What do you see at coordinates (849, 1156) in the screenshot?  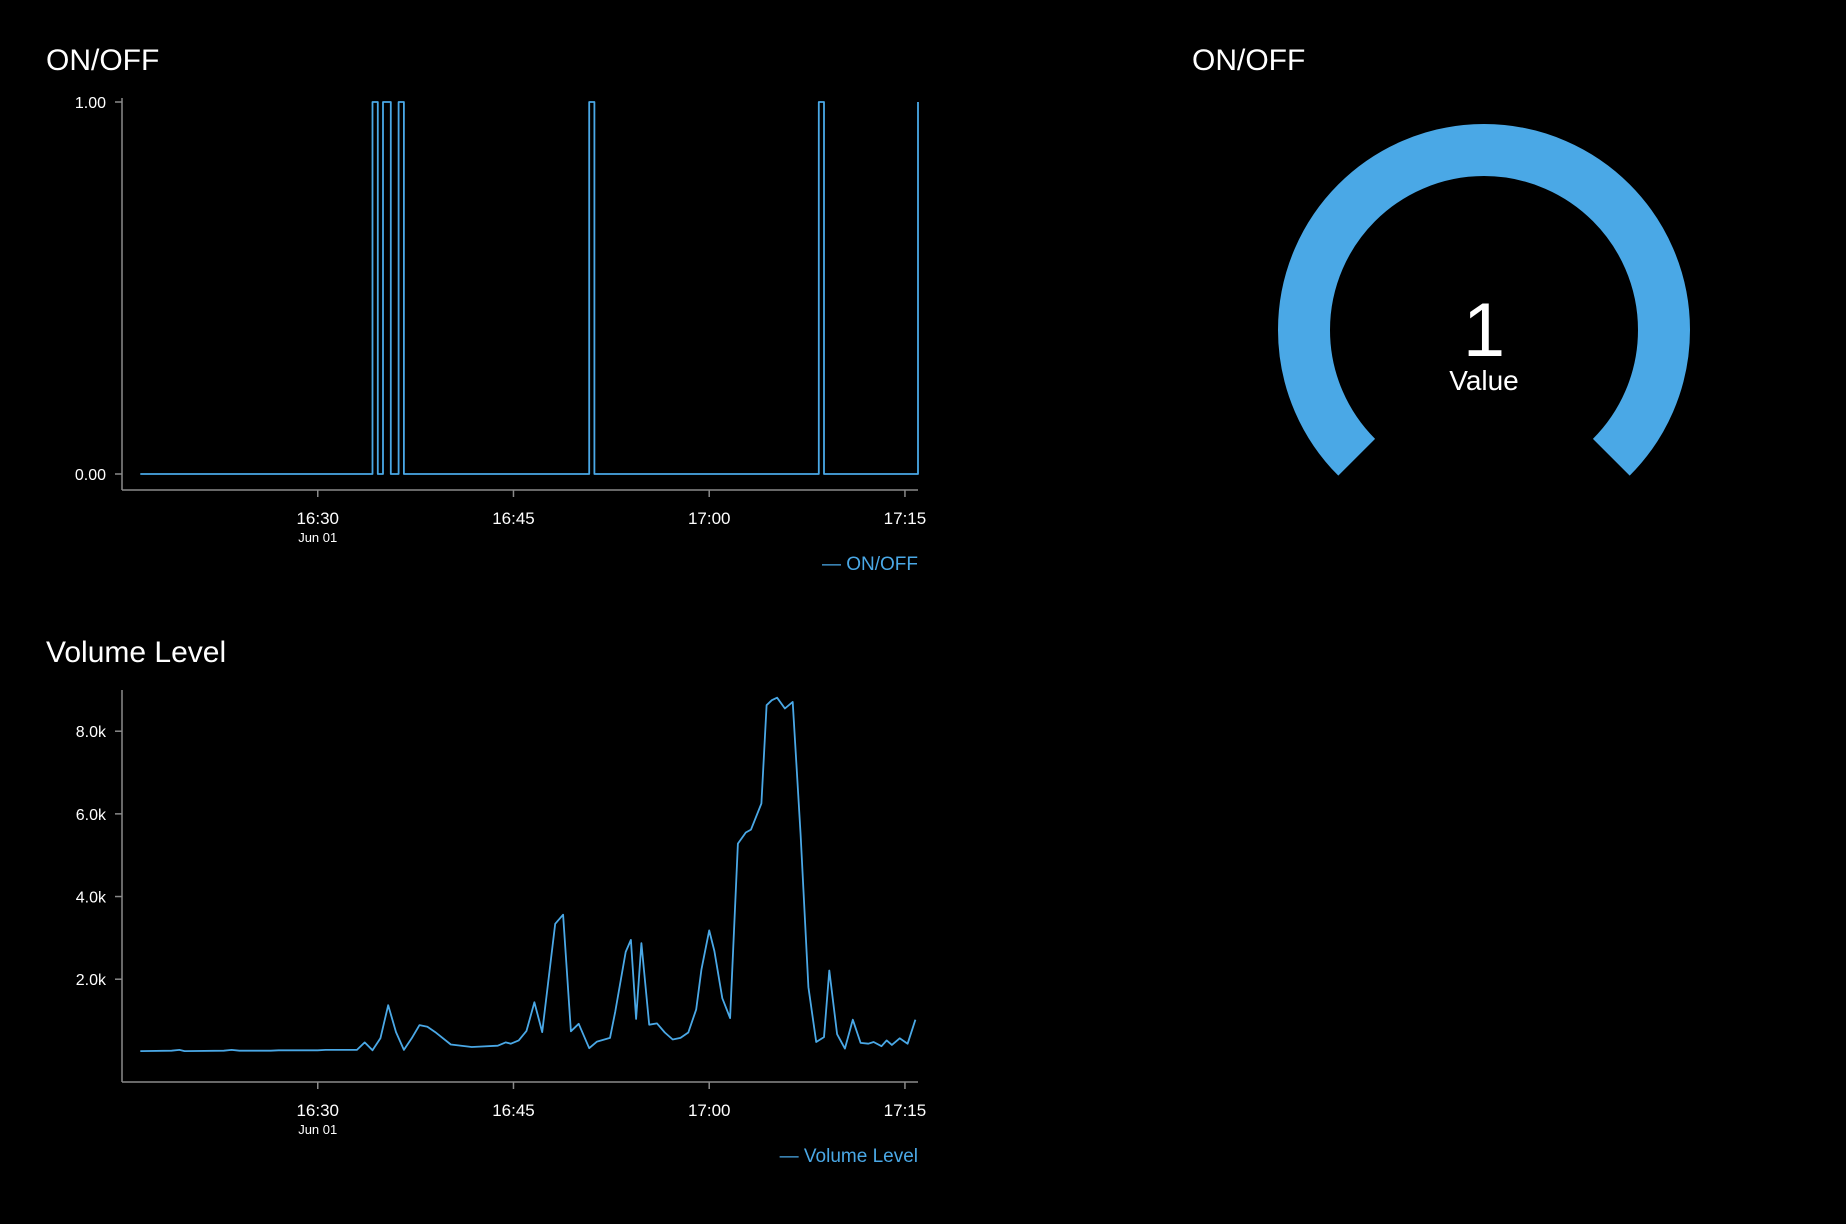 I see `legend-entry: — Volume Level` at bounding box center [849, 1156].